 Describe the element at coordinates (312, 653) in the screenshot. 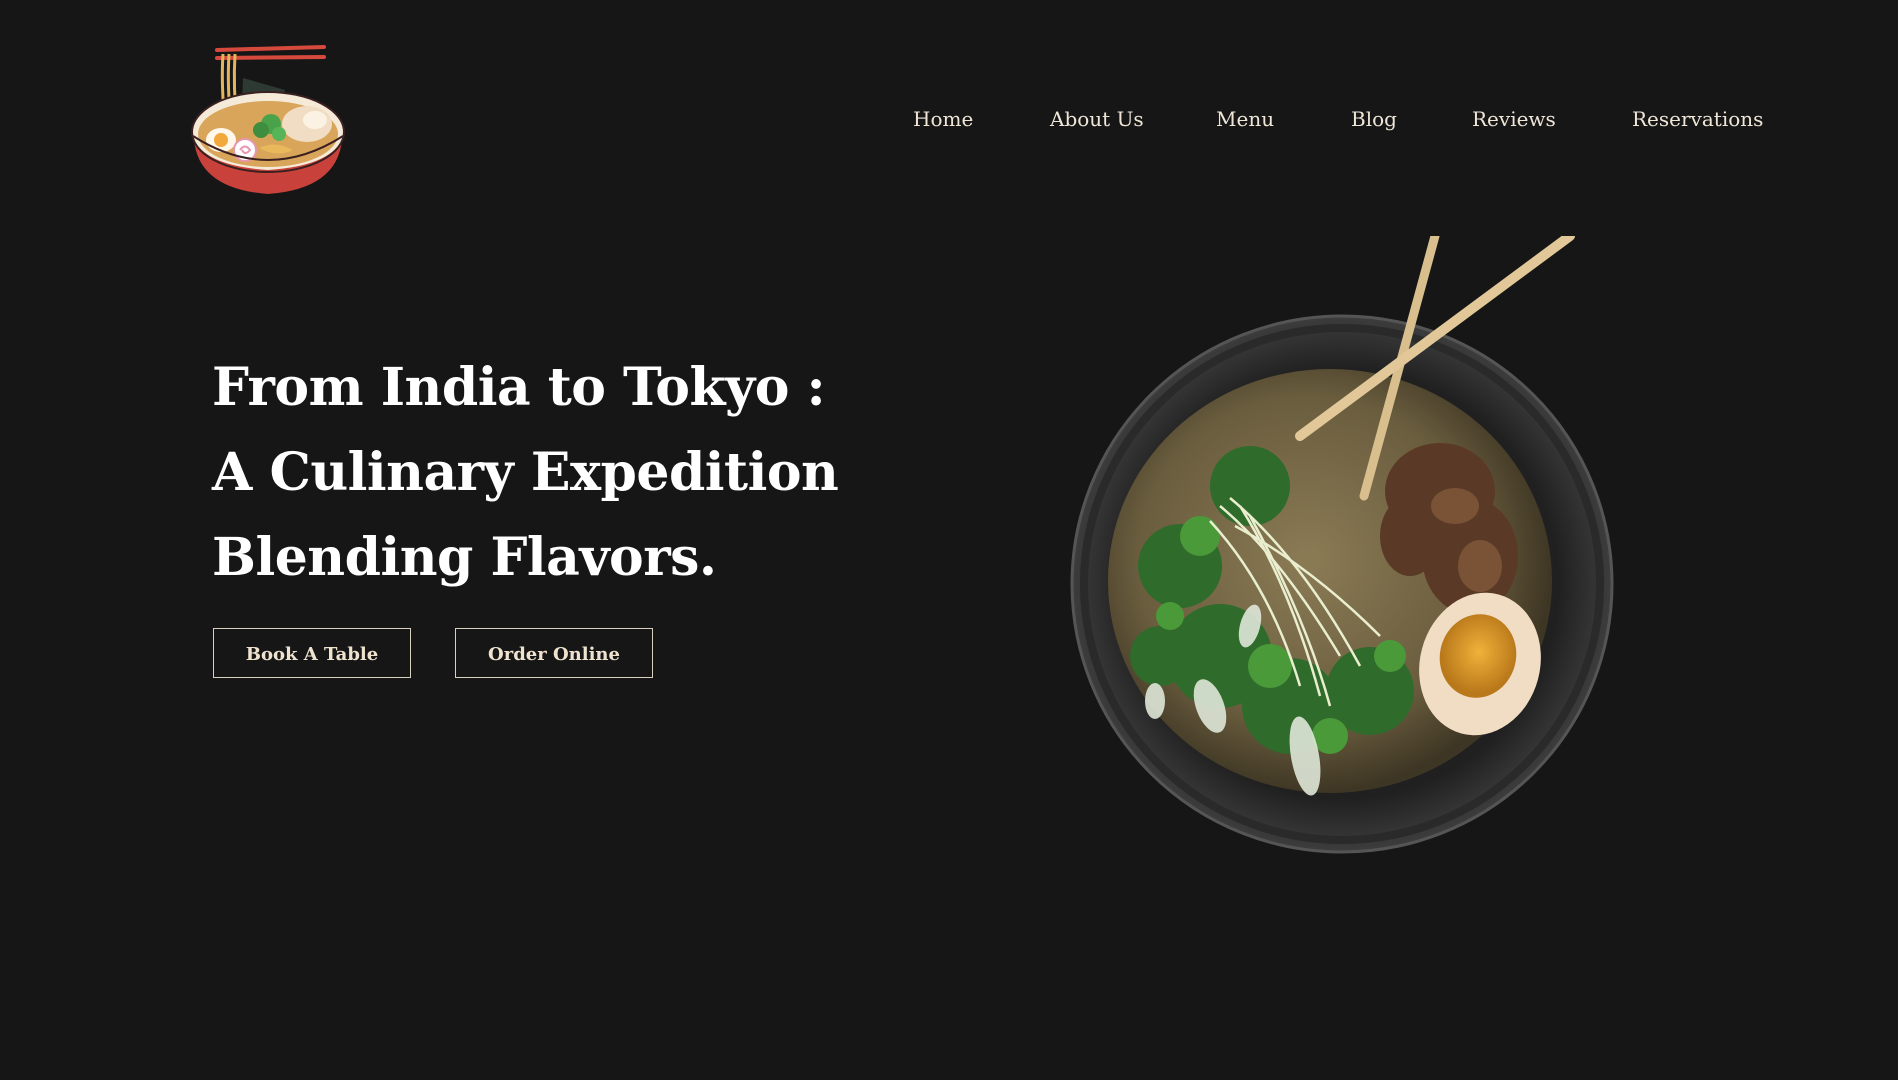

I see `book-a-table-button: Book A Table` at that location.